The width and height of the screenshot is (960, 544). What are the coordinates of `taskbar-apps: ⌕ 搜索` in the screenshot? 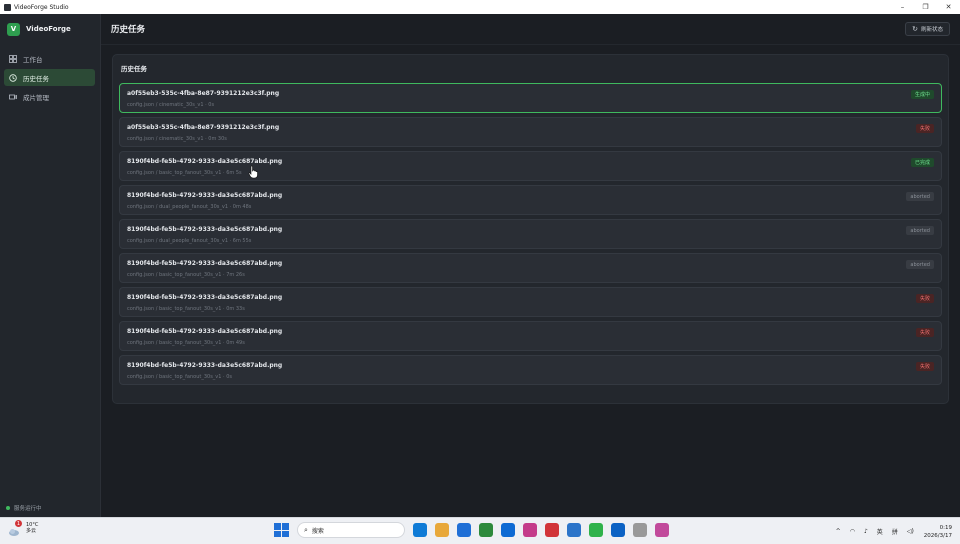 It's located at (471, 530).